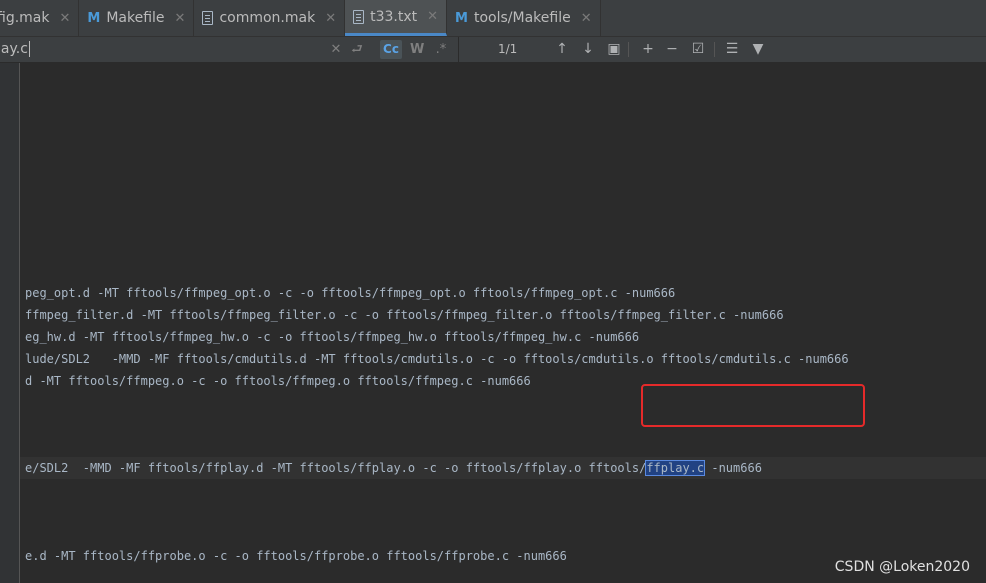  I want to click on text-caret, so click(29, 49).